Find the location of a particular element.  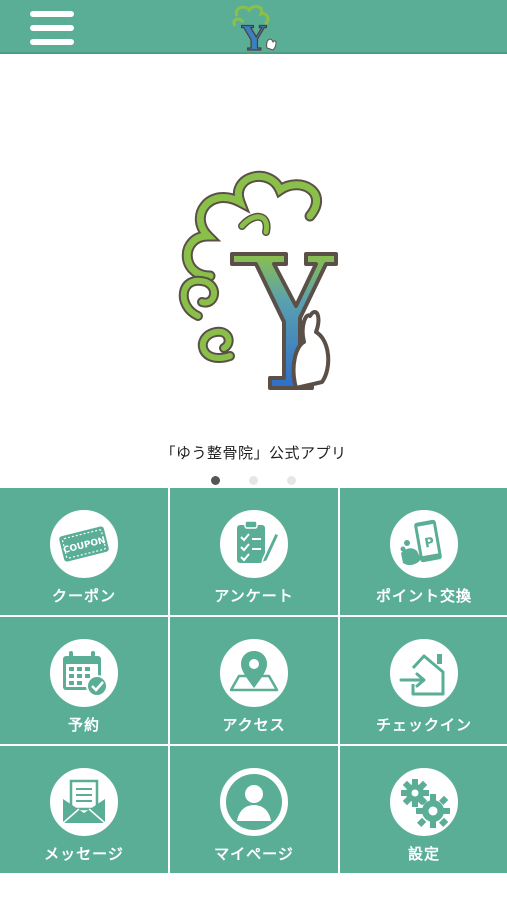

app-header: Y is located at coordinates (253, 27).